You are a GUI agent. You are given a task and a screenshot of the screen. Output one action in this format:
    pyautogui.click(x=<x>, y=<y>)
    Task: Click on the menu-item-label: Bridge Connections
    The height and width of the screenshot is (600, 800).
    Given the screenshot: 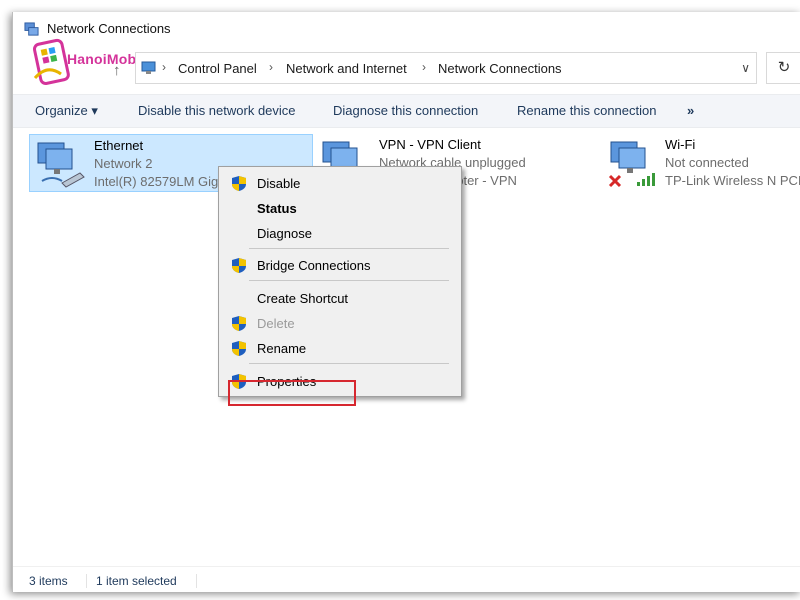 What is the action you would take?
    pyautogui.click(x=314, y=265)
    